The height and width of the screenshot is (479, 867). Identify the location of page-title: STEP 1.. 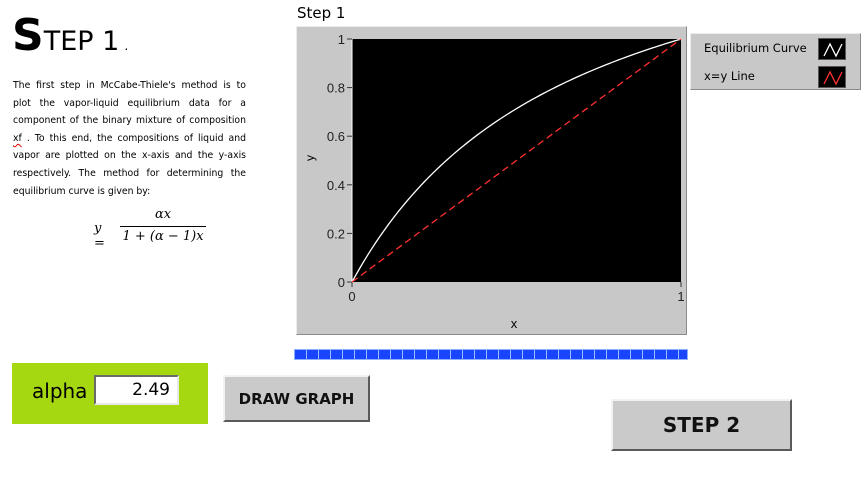
(70, 35).